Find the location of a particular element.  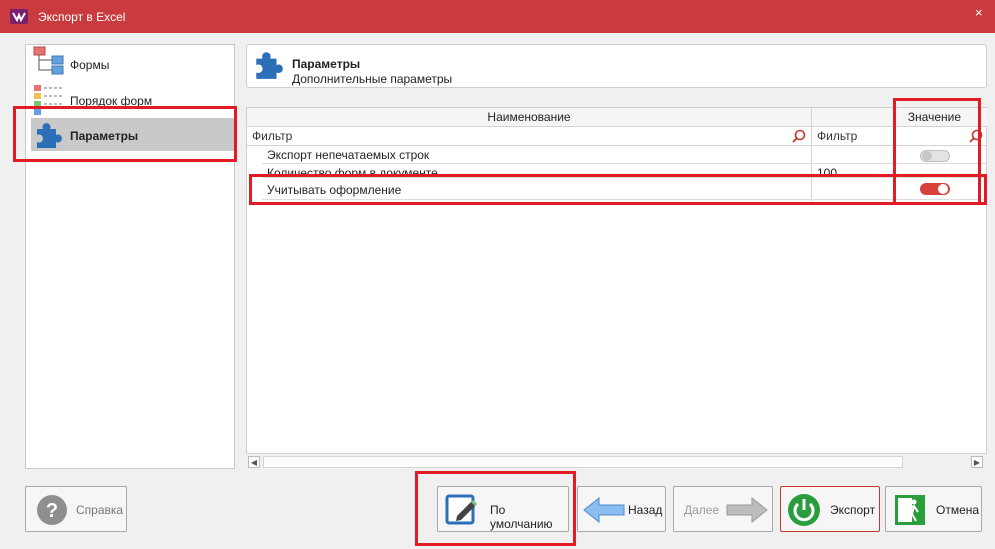

step-title: Параметры is located at coordinates (326, 64).